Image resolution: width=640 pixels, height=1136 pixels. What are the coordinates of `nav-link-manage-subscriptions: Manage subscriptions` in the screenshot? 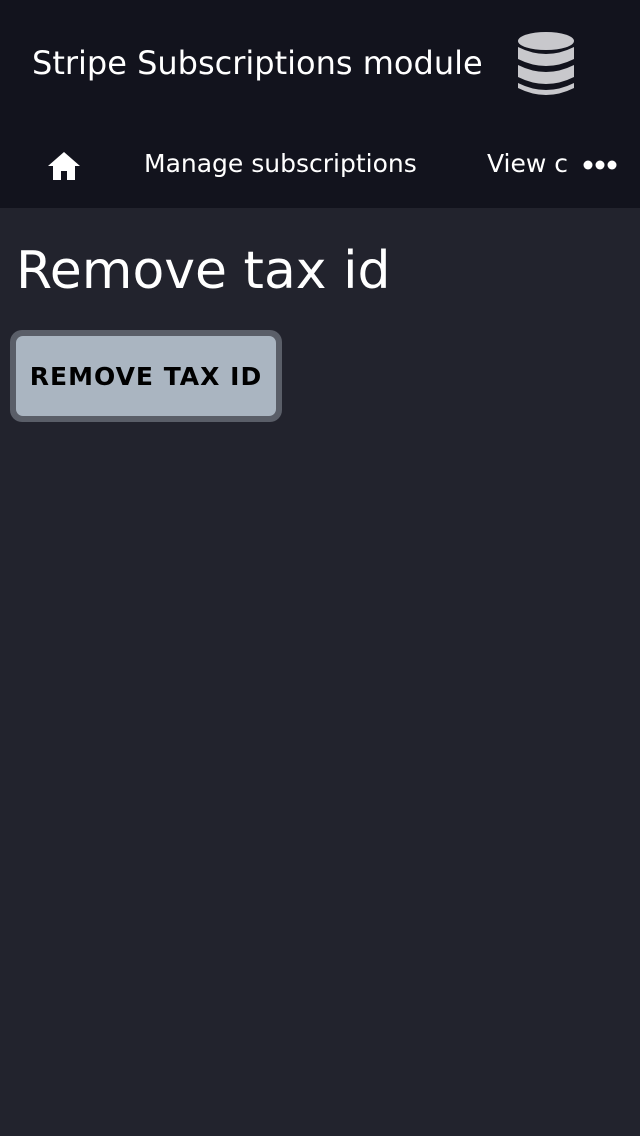 It's located at (280, 164).